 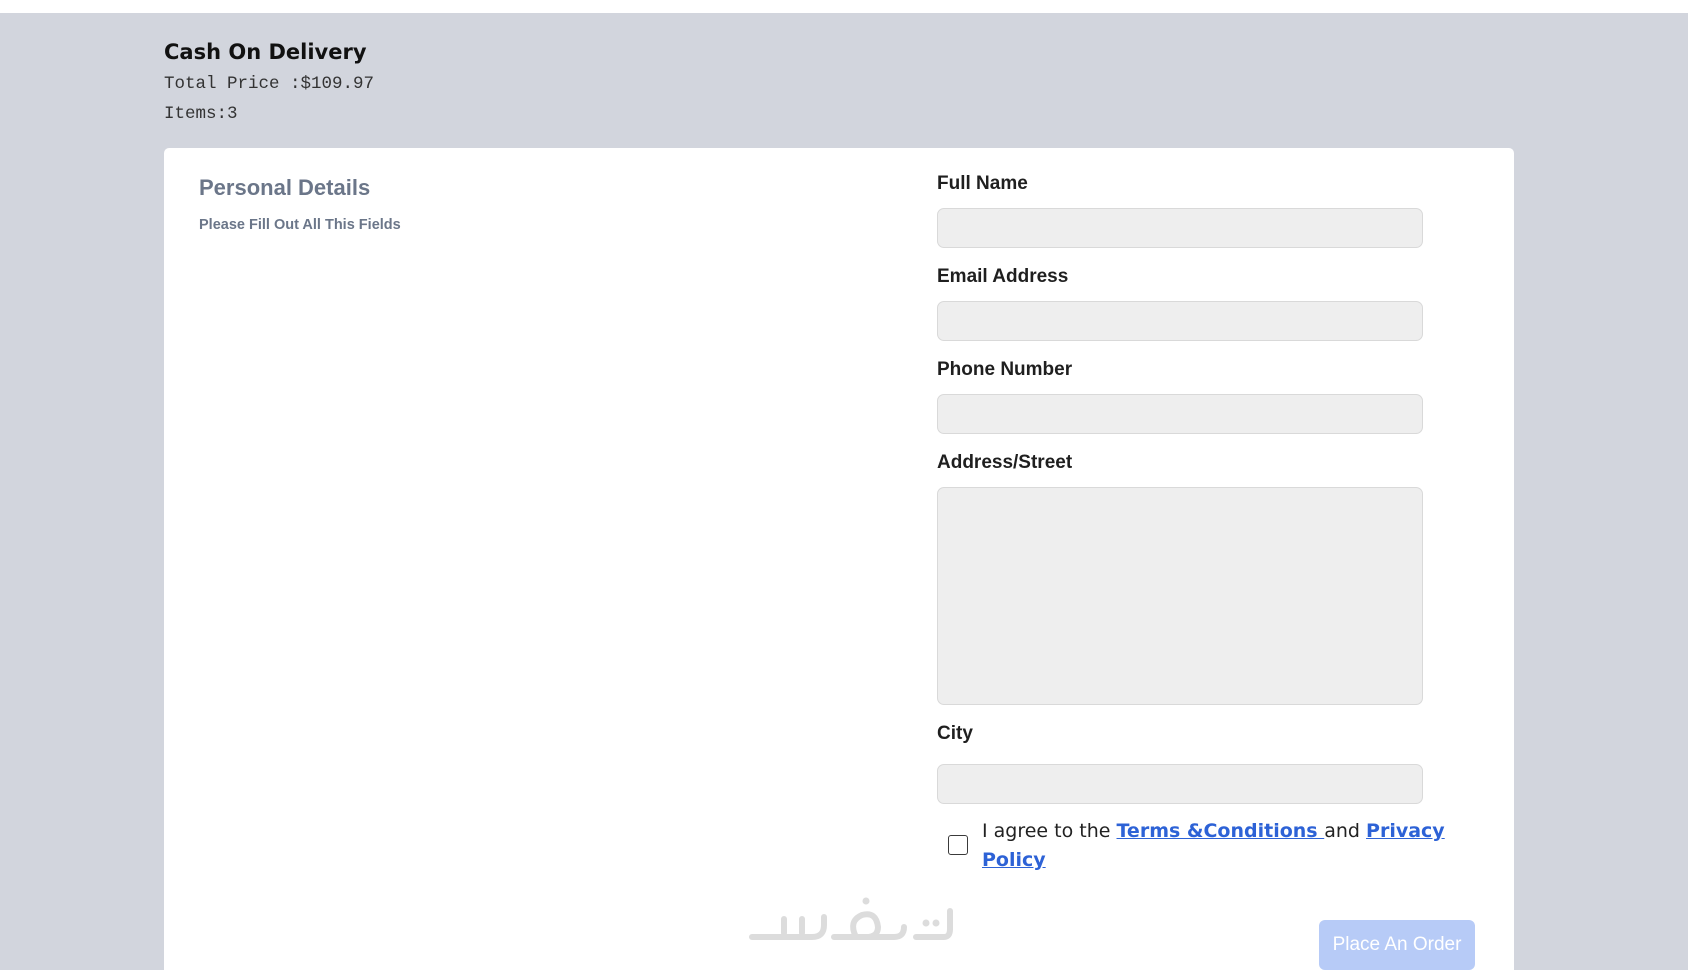 What do you see at coordinates (1397, 945) in the screenshot?
I see `place-order-button: Place An Order` at bounding box center [1397, 945].